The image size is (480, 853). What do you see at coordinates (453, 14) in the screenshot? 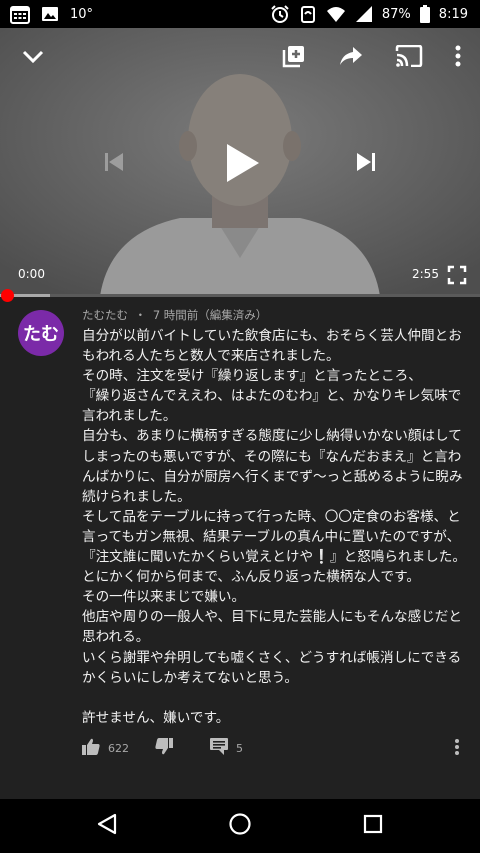
I see `clock: 8:19` at bounding box center [453, 14].